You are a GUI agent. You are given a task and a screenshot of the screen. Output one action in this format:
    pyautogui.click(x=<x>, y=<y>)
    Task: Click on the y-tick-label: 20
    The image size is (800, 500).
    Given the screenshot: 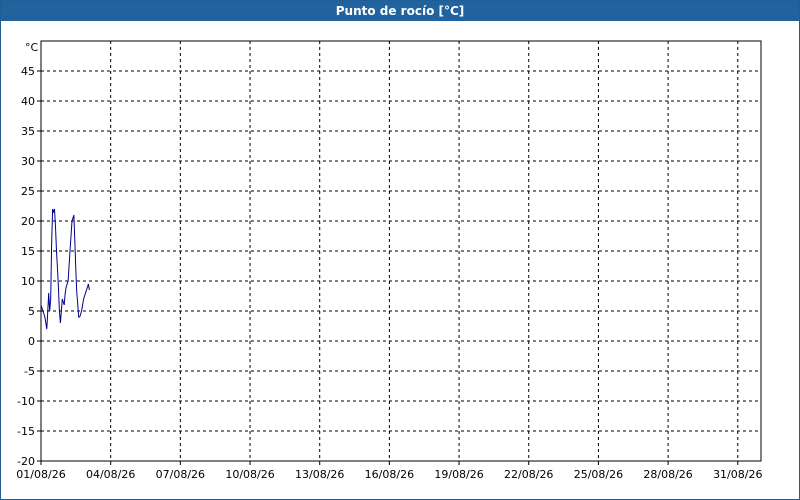 What is the action you would take?
    pyautogui.click(x=28, y=221)
    